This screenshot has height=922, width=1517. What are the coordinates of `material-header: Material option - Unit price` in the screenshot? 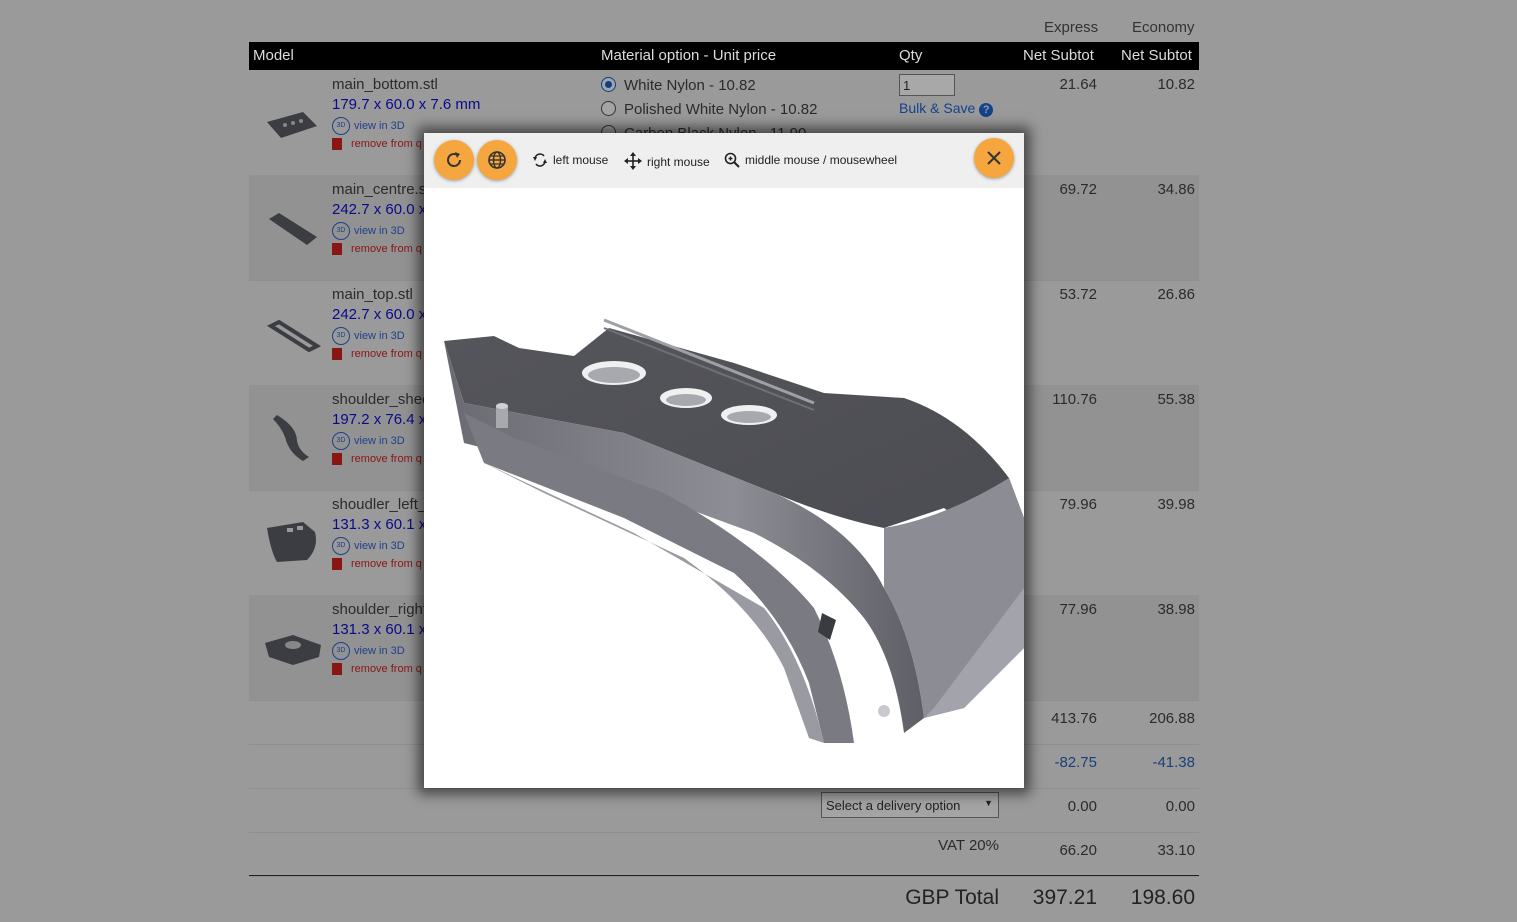 It's located at (689, 55).